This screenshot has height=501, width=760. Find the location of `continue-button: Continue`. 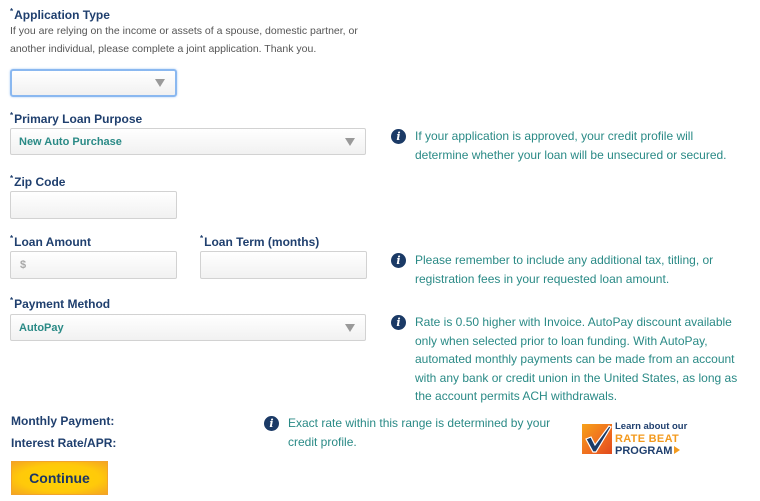

continue-button: Continue is located at coordinates (59, 478).